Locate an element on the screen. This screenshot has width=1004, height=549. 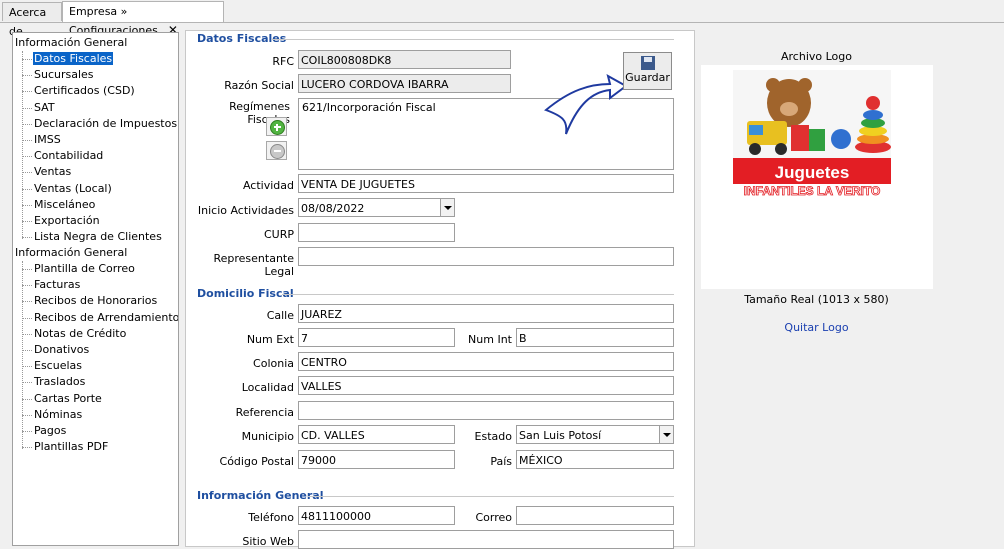
tree-item-facturas: Facturas is located at coordinates (57, 285).